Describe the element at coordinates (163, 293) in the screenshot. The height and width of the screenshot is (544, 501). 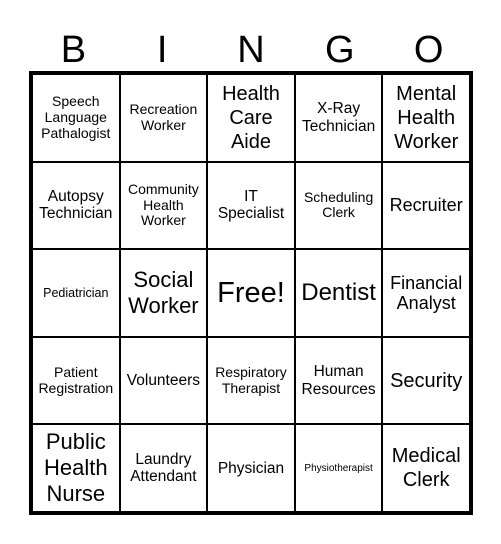
I see `bingo-cell: Social Worker` at that location.